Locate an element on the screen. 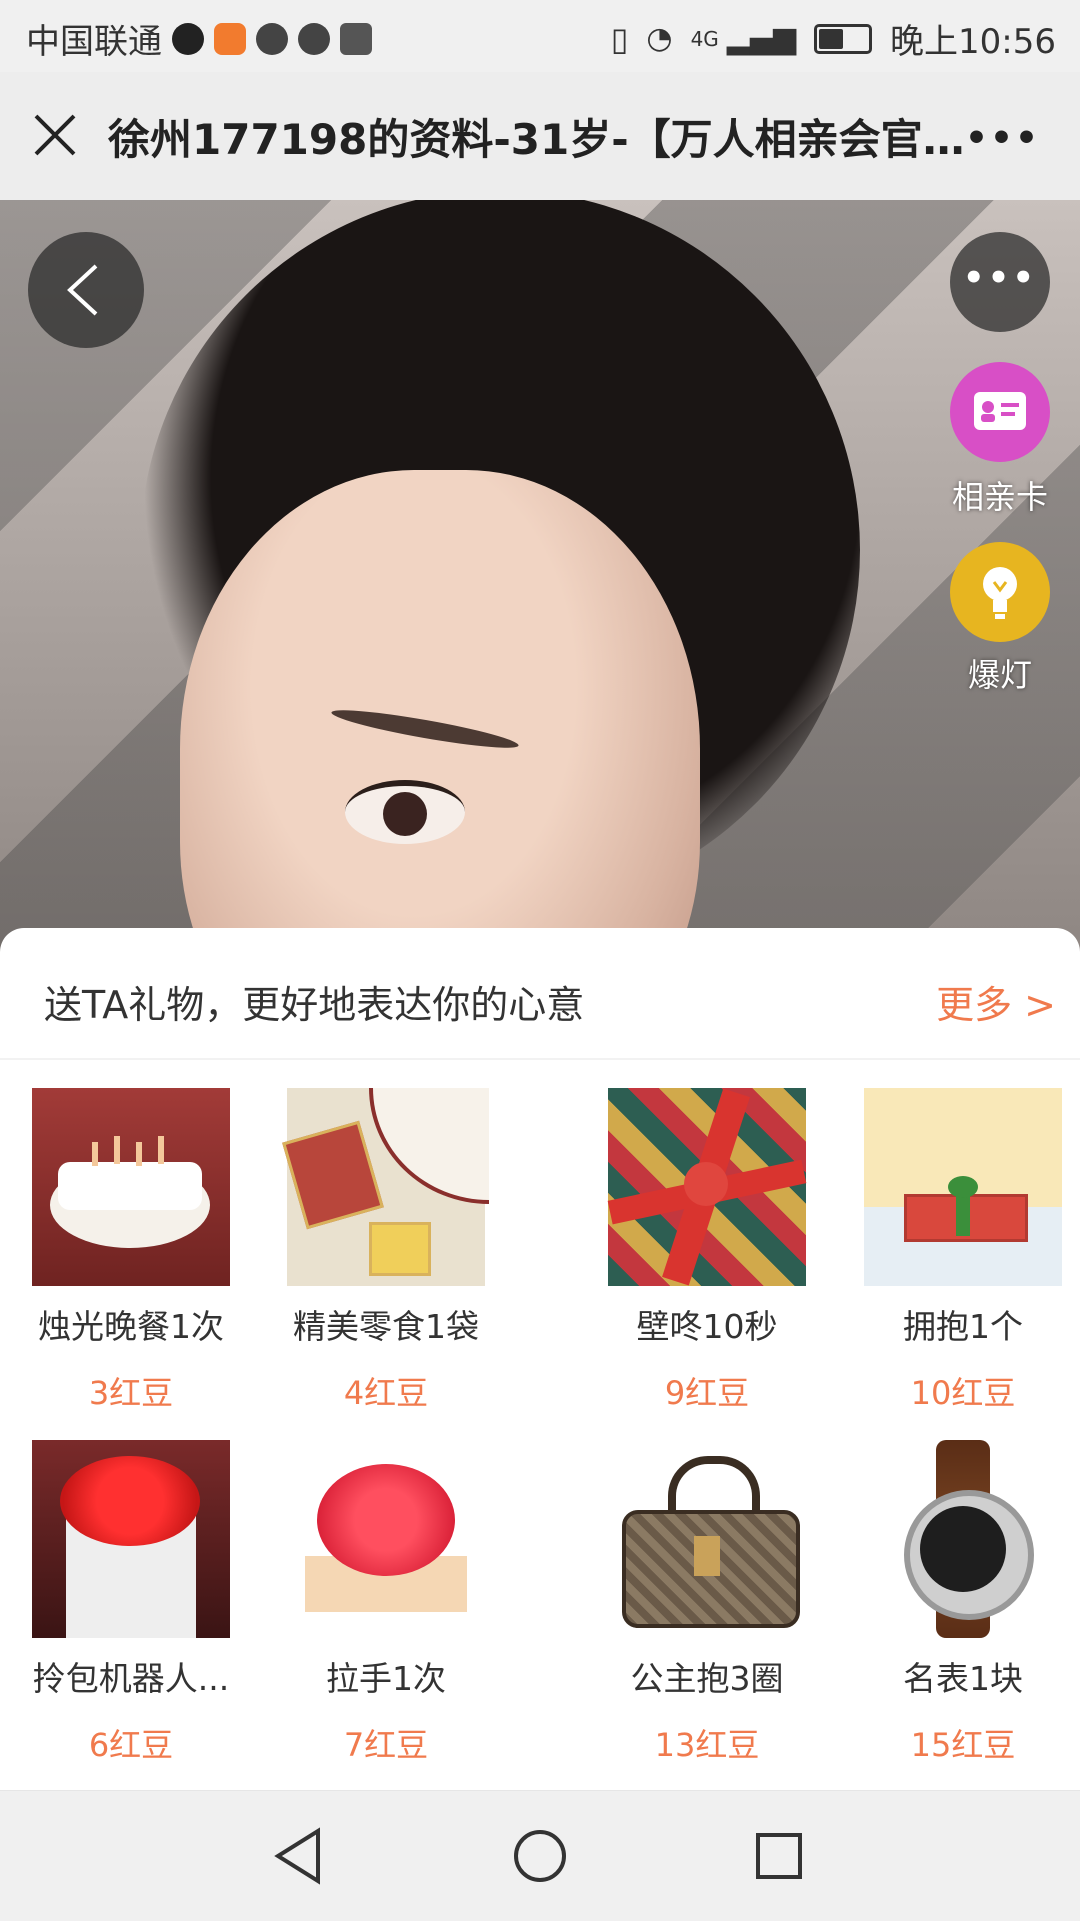 The image size is (1080, 1921). status-left: 中国联通 is located at coordinates (199, 38).